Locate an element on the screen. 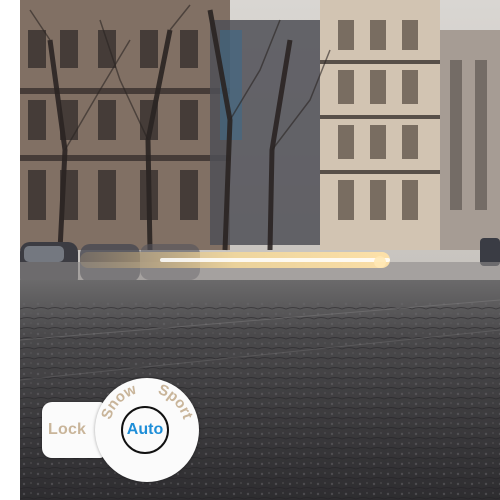  drive-mode-dial: Snow Sport Auto is located at coordinates (147, 430).